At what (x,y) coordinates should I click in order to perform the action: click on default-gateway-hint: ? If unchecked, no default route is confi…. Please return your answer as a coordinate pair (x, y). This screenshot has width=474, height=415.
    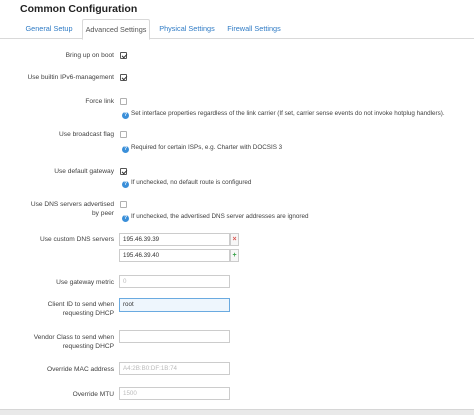
    Looking at the image, I should click on (186, 183).